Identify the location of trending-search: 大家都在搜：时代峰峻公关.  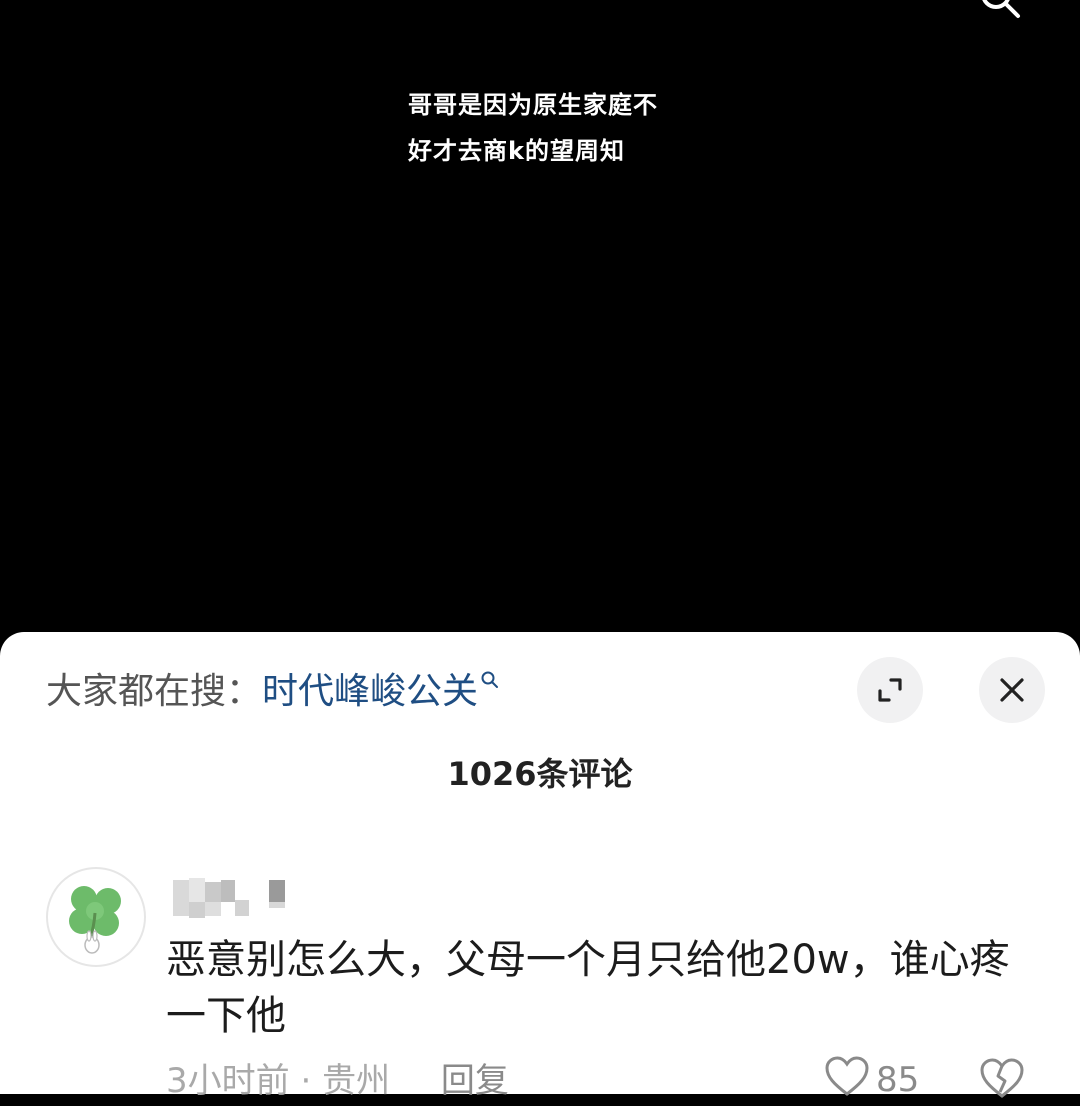
(273, 692).